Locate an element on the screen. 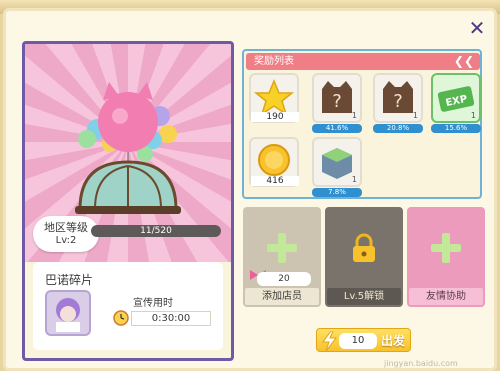  reward-slot-mystery-2: ? 1 is located at coordinates (398, 98).